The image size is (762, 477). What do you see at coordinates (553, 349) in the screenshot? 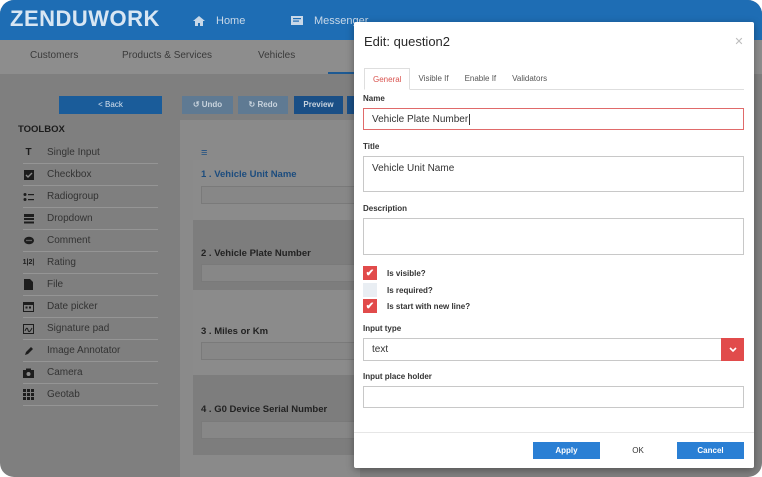
I see `input-type-select: text` at bounding box center [553, 349].